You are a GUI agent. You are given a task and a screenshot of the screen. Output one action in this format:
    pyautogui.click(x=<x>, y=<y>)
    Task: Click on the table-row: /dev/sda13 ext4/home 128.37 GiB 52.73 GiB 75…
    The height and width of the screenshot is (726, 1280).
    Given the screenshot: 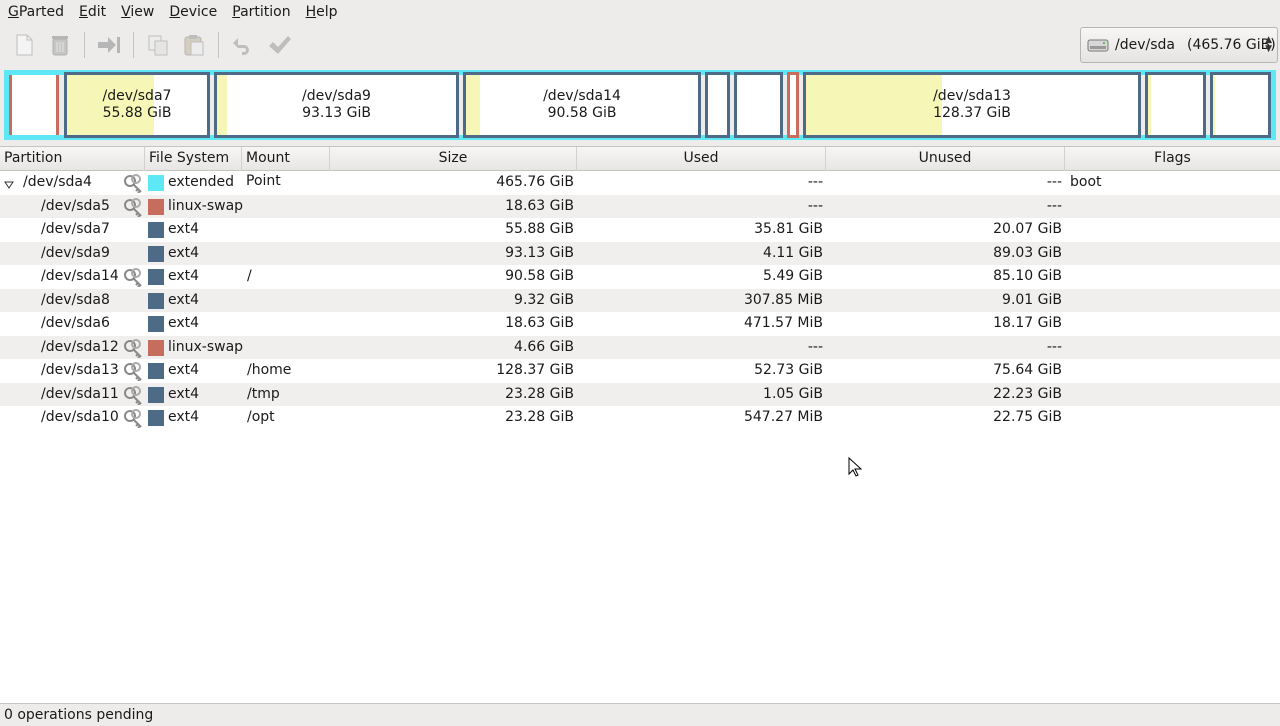 What is the action you would take?
    pyautogui.click(x=640, y=371)
    